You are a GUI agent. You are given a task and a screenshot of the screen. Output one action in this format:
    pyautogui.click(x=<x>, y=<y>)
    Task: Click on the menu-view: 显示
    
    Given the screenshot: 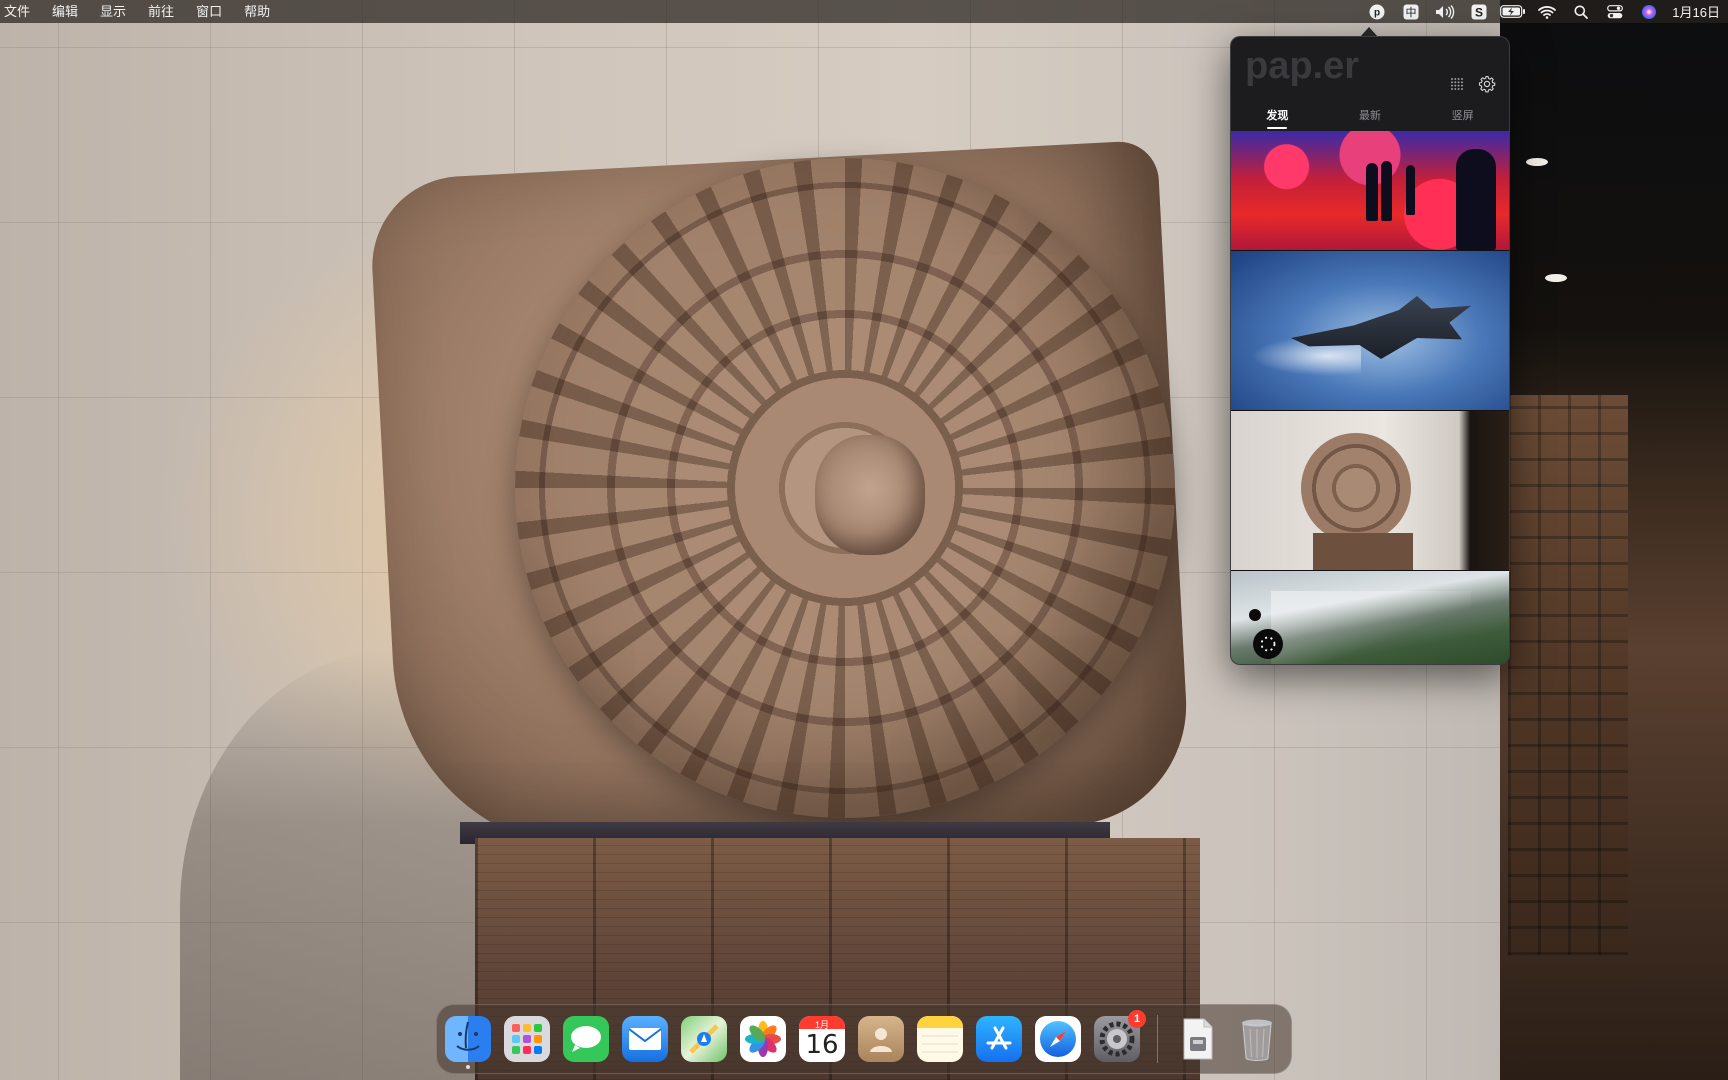 What is the action you would take?
    pyautogui.click(x=114, y=11)
    